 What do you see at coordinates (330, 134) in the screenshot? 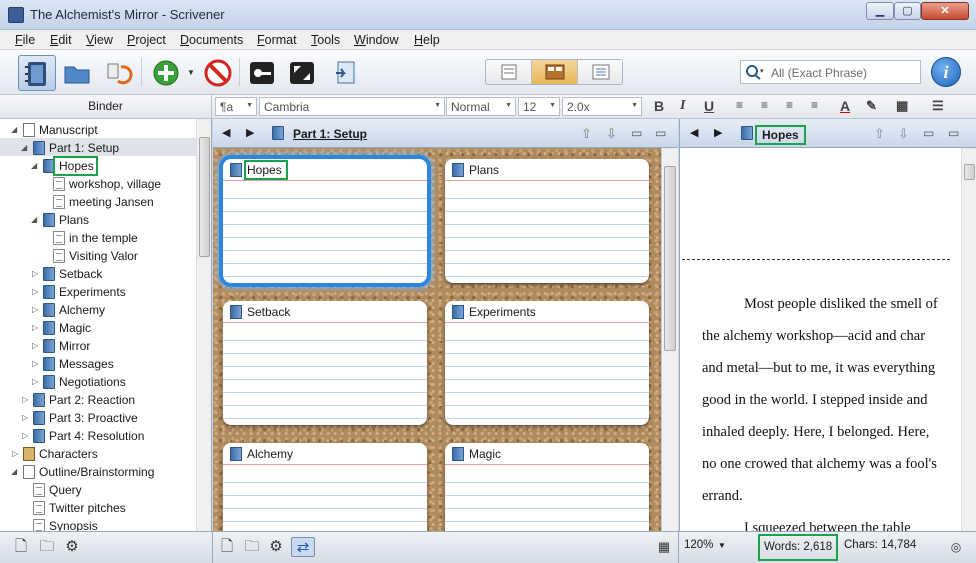
I see `corkboard-title: Part 1: Setup` at bounding box center [330, 134].